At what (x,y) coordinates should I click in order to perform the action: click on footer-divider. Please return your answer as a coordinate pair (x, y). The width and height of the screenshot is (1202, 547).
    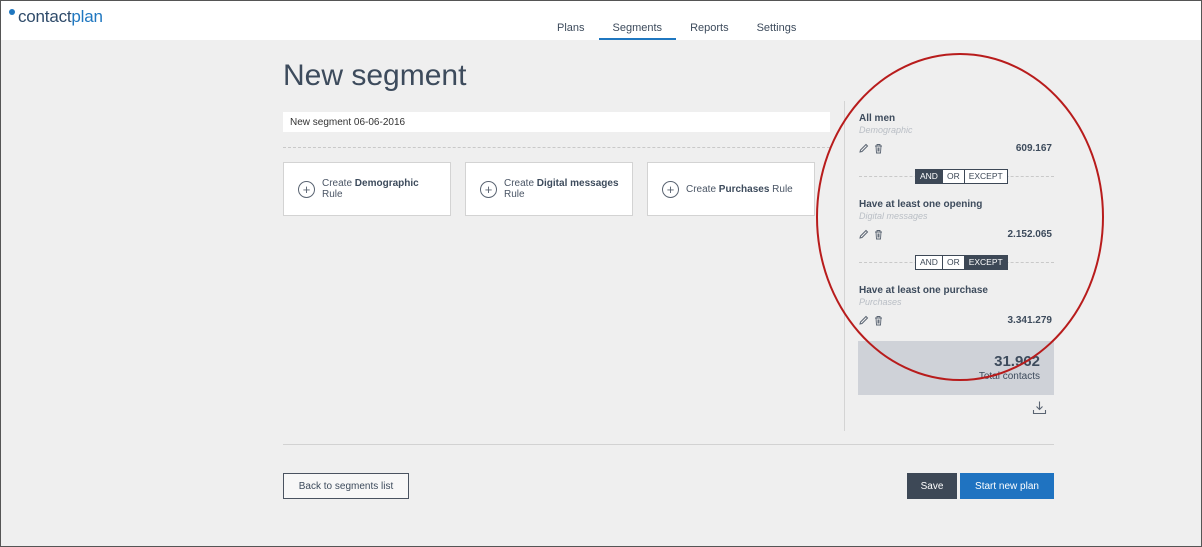
    Looking at the image, I should click on (668, 444).